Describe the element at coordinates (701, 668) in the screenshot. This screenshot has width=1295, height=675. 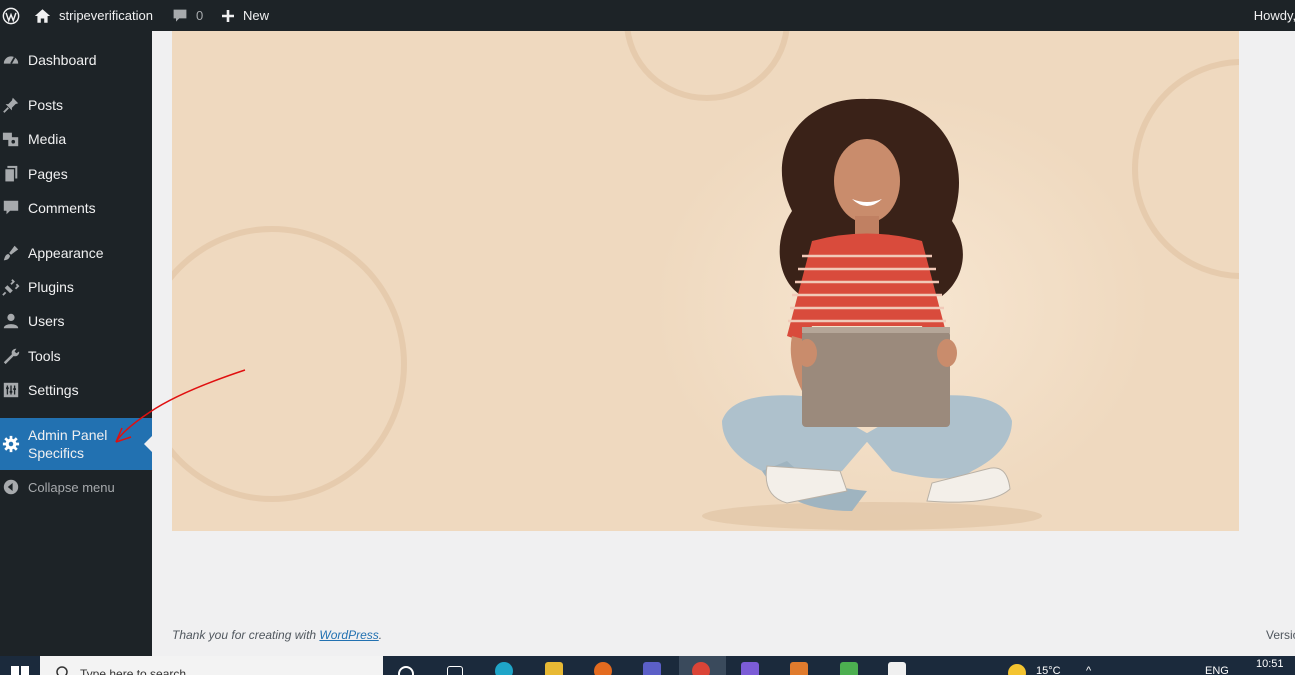
I see `chrome-icon` at that location.